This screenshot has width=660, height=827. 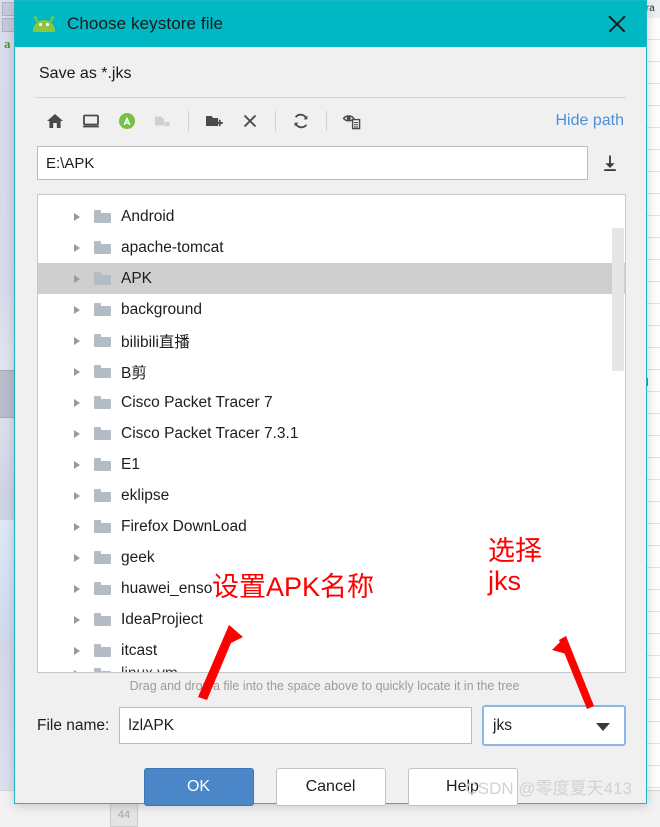 I want to click on refresh-icon, so click(x=301, y=121).